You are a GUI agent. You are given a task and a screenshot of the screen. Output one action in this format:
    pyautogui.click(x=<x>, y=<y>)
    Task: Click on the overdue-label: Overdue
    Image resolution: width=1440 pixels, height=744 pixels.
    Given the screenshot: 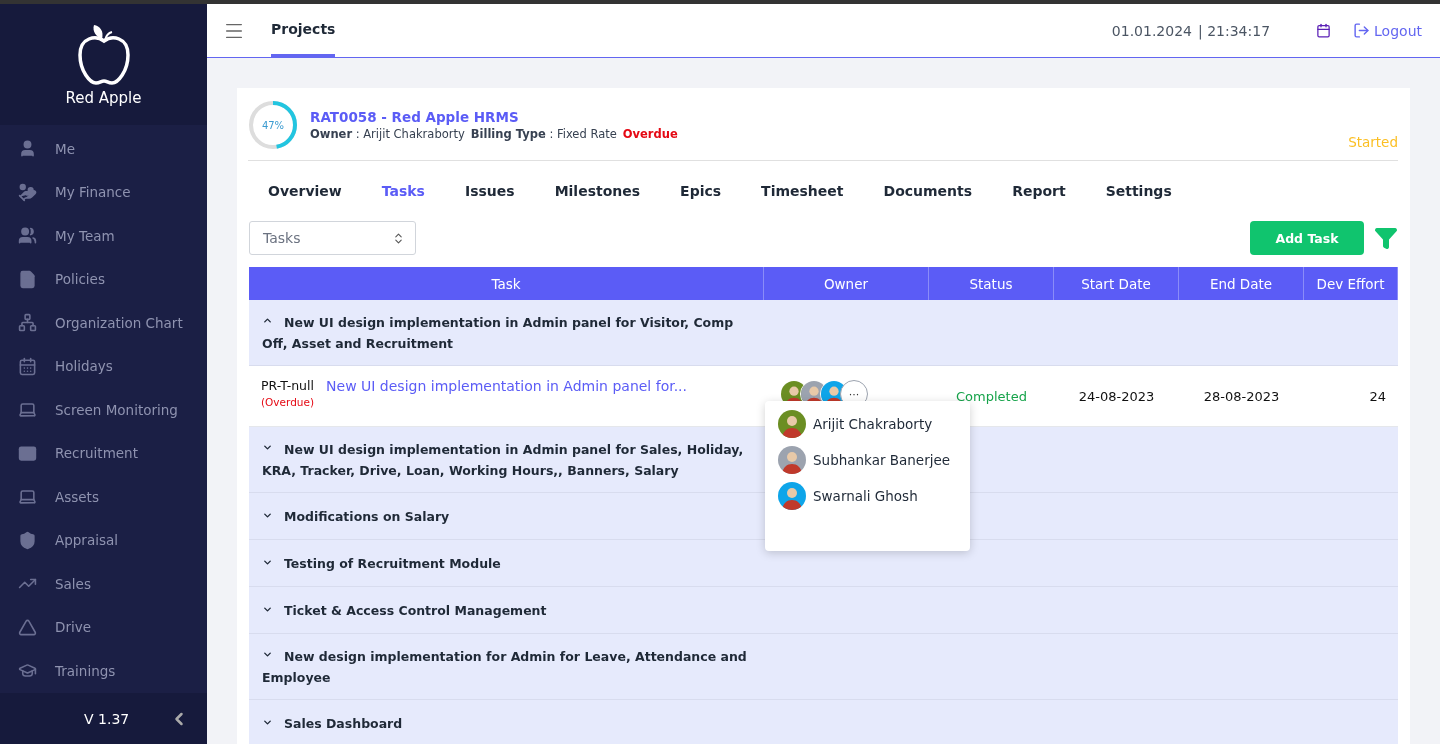 What is the action you would take?
    pyautogui.click(x=650, y=134)
    